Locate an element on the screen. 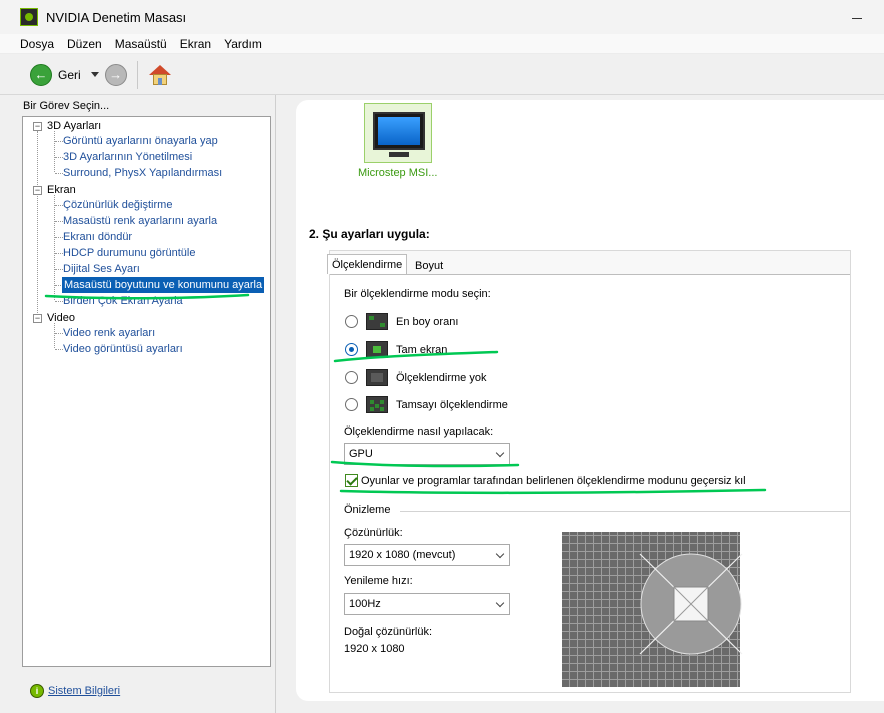  scaling-preview is located at coordinates (652, 609).